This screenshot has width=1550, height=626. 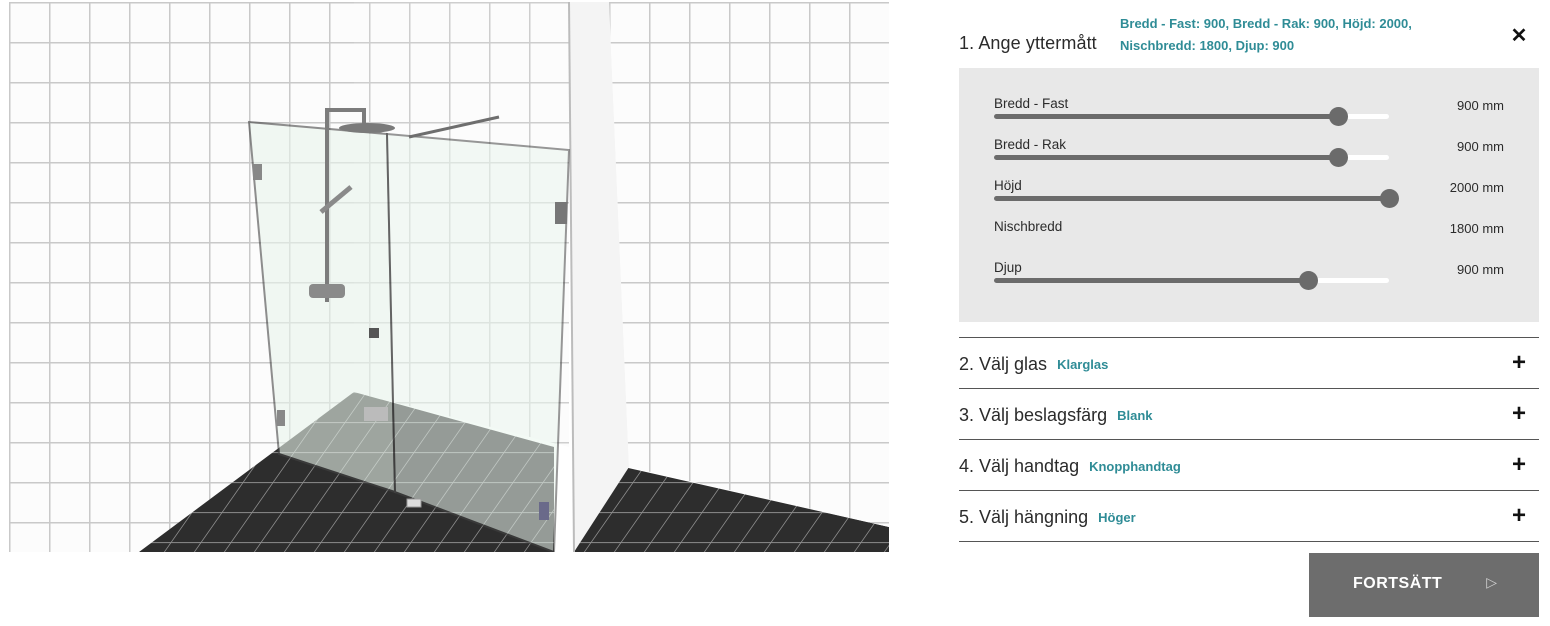 I want to click on step-5-hangning: 5. Välj hängning Höger +, so click(x=1249, y=516).